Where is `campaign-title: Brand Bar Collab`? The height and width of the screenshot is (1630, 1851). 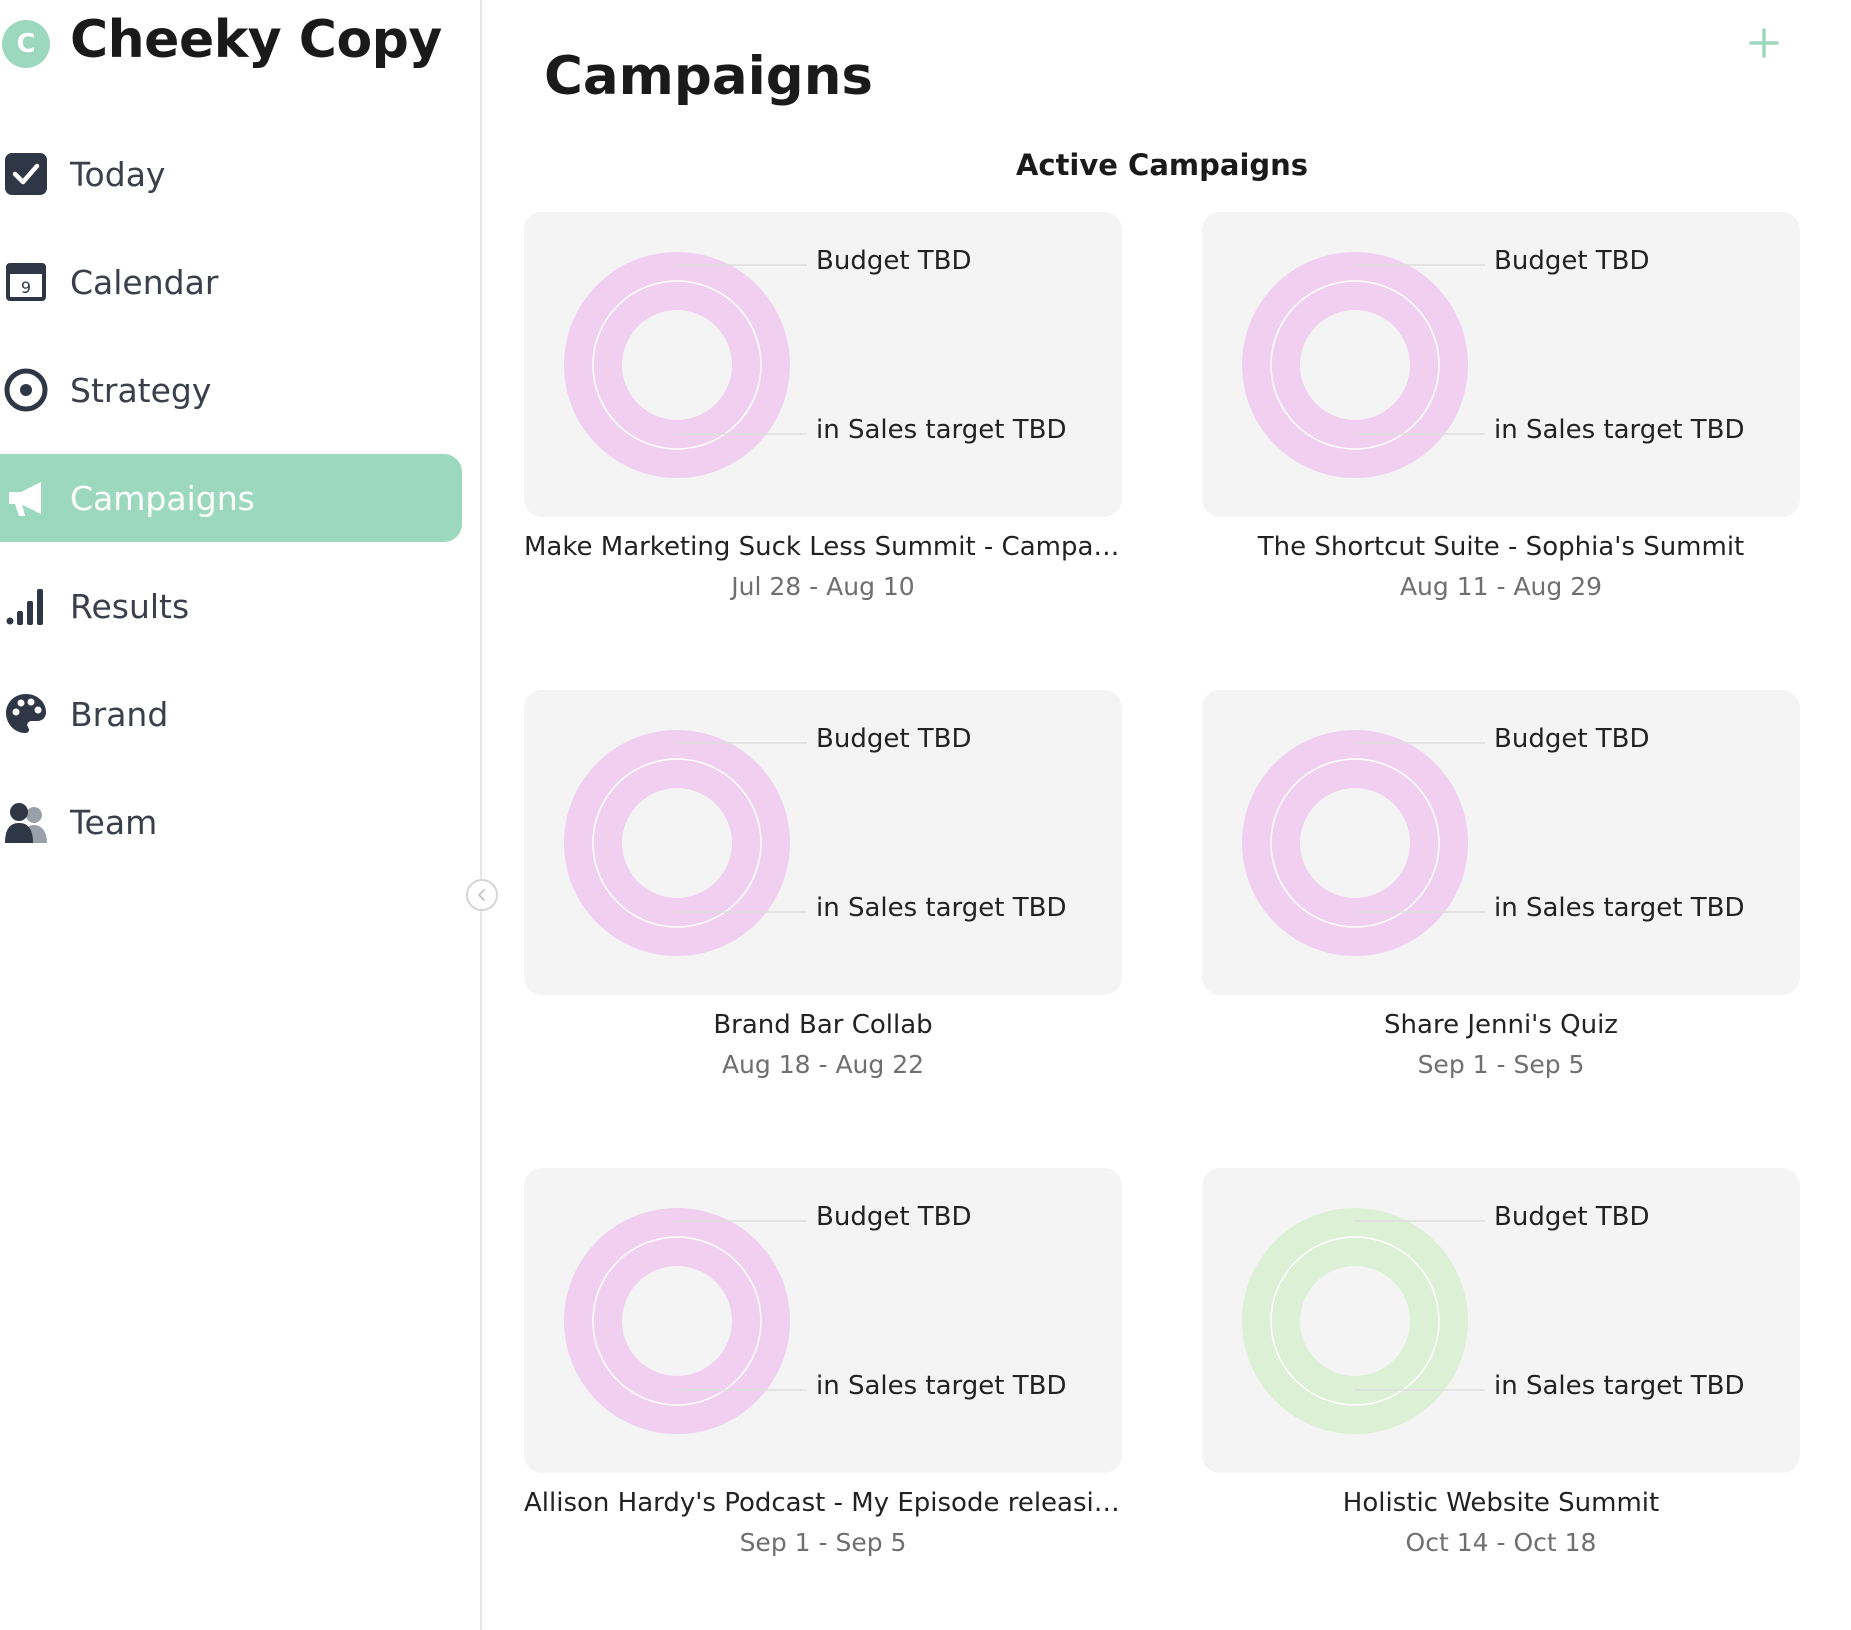
campaign-title: Brand Bar Collab is located at coordinates (823, 1025).